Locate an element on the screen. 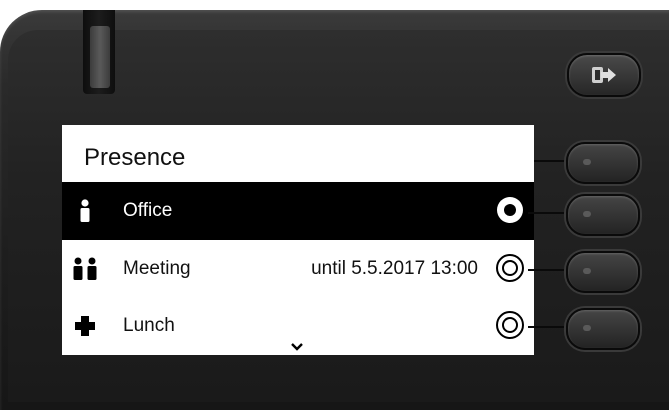 The height and width of the screenshot is (410, 669). single-person-icon is located at coordinates (85, 210).